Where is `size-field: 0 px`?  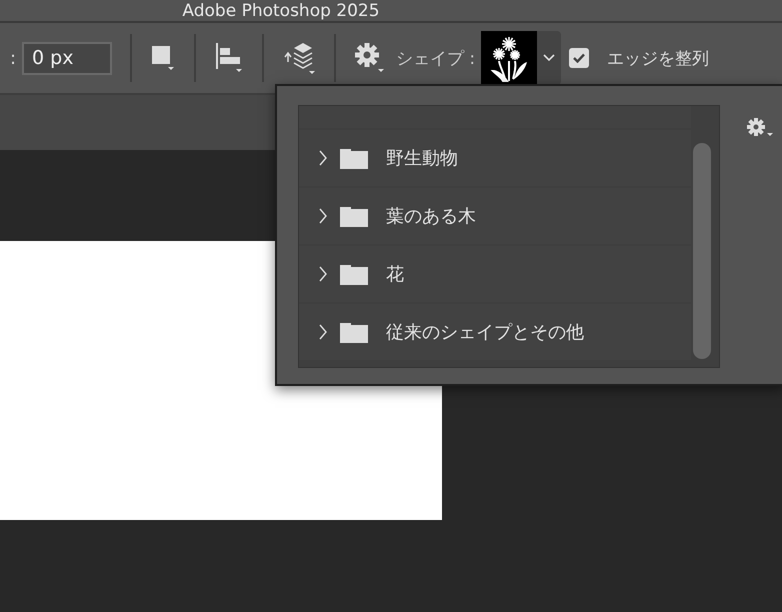 size-field: 0 px is located at coordinates (67, 58).